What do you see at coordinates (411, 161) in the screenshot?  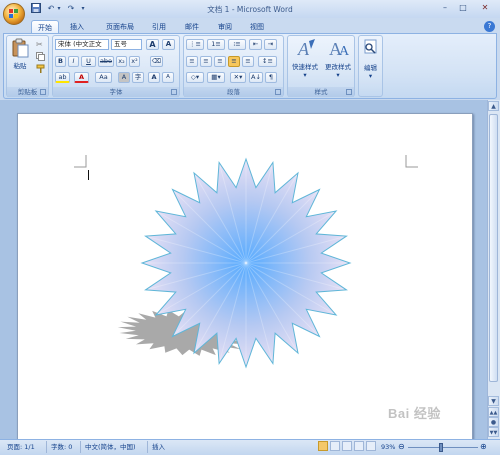 I see `margin-corner-mark` at bounding box center [411, 161].